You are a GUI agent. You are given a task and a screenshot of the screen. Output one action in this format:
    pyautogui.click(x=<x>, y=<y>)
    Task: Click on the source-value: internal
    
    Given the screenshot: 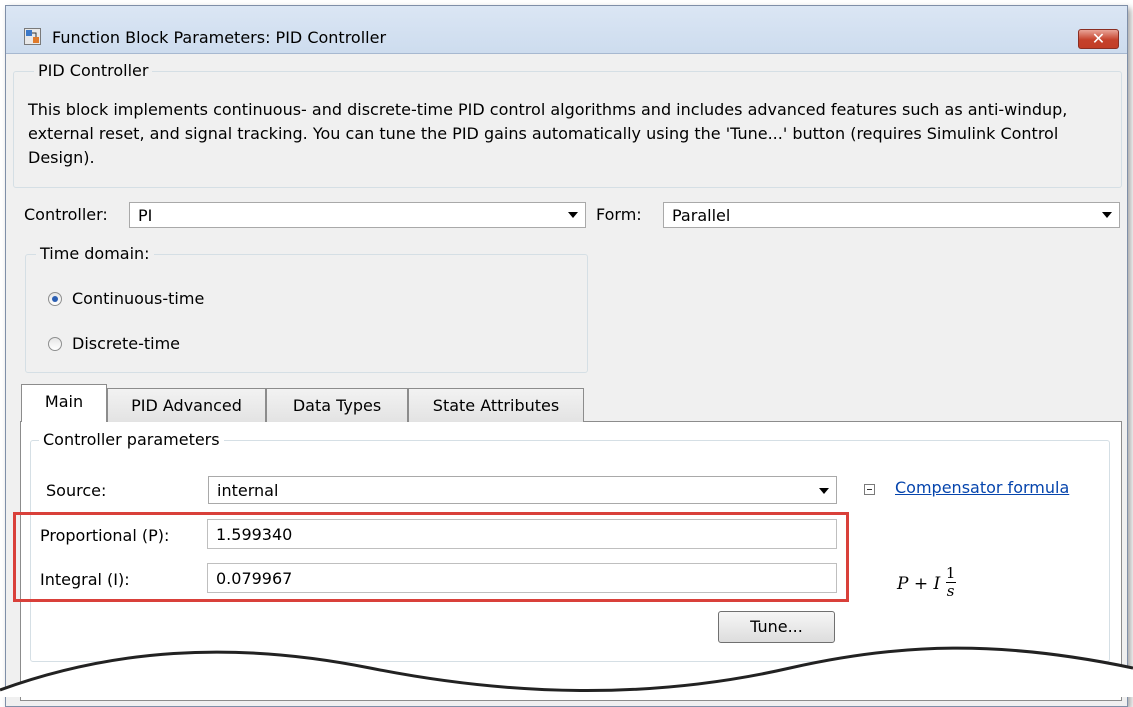 What is the action you would take?
    pyautogui.click(x=248, y=490)
    